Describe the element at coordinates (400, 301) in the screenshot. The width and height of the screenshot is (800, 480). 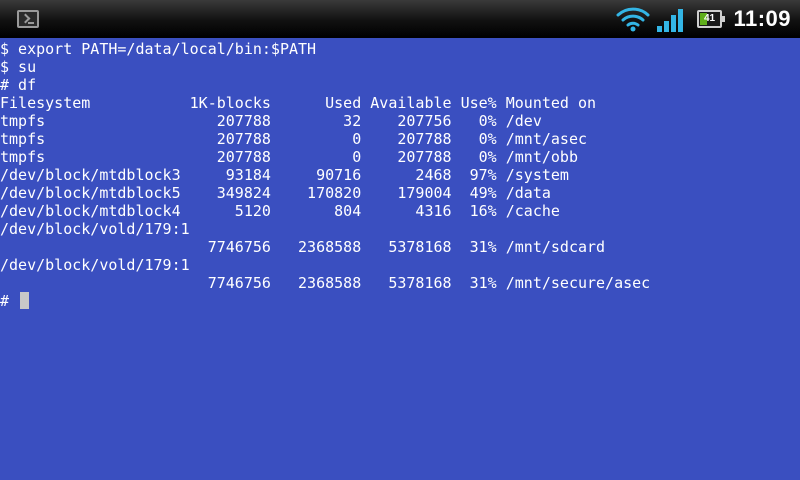
I see `prompt-line: #` at that location.